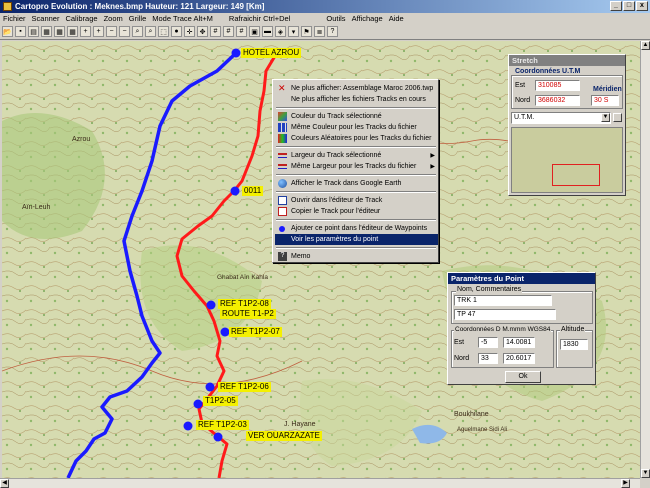 This screenshot has height=488, width=650. What do you see at coordinates (356, 166) in the screenshot?
I see `menu-item-same-width: Même Largeur pour les Tracks du fichier ▶` at bounding box center [356, 166].